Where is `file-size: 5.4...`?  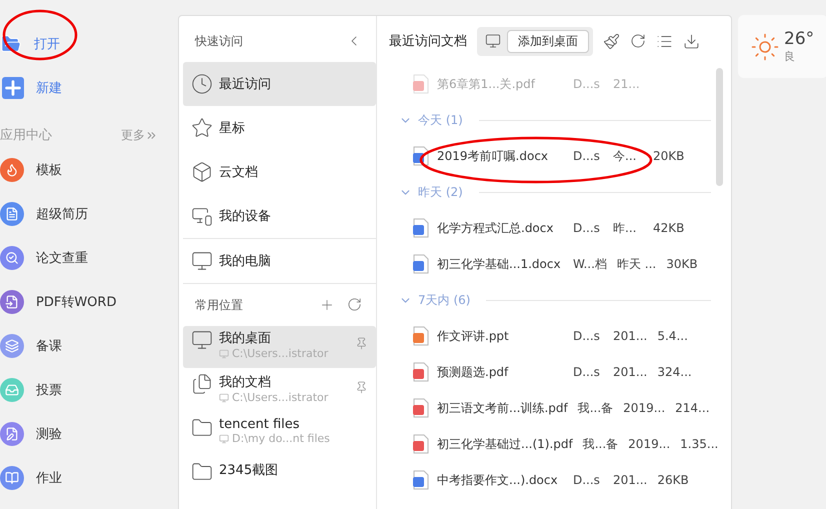 file-size: 5.4... is located at coordinates (672, 336).